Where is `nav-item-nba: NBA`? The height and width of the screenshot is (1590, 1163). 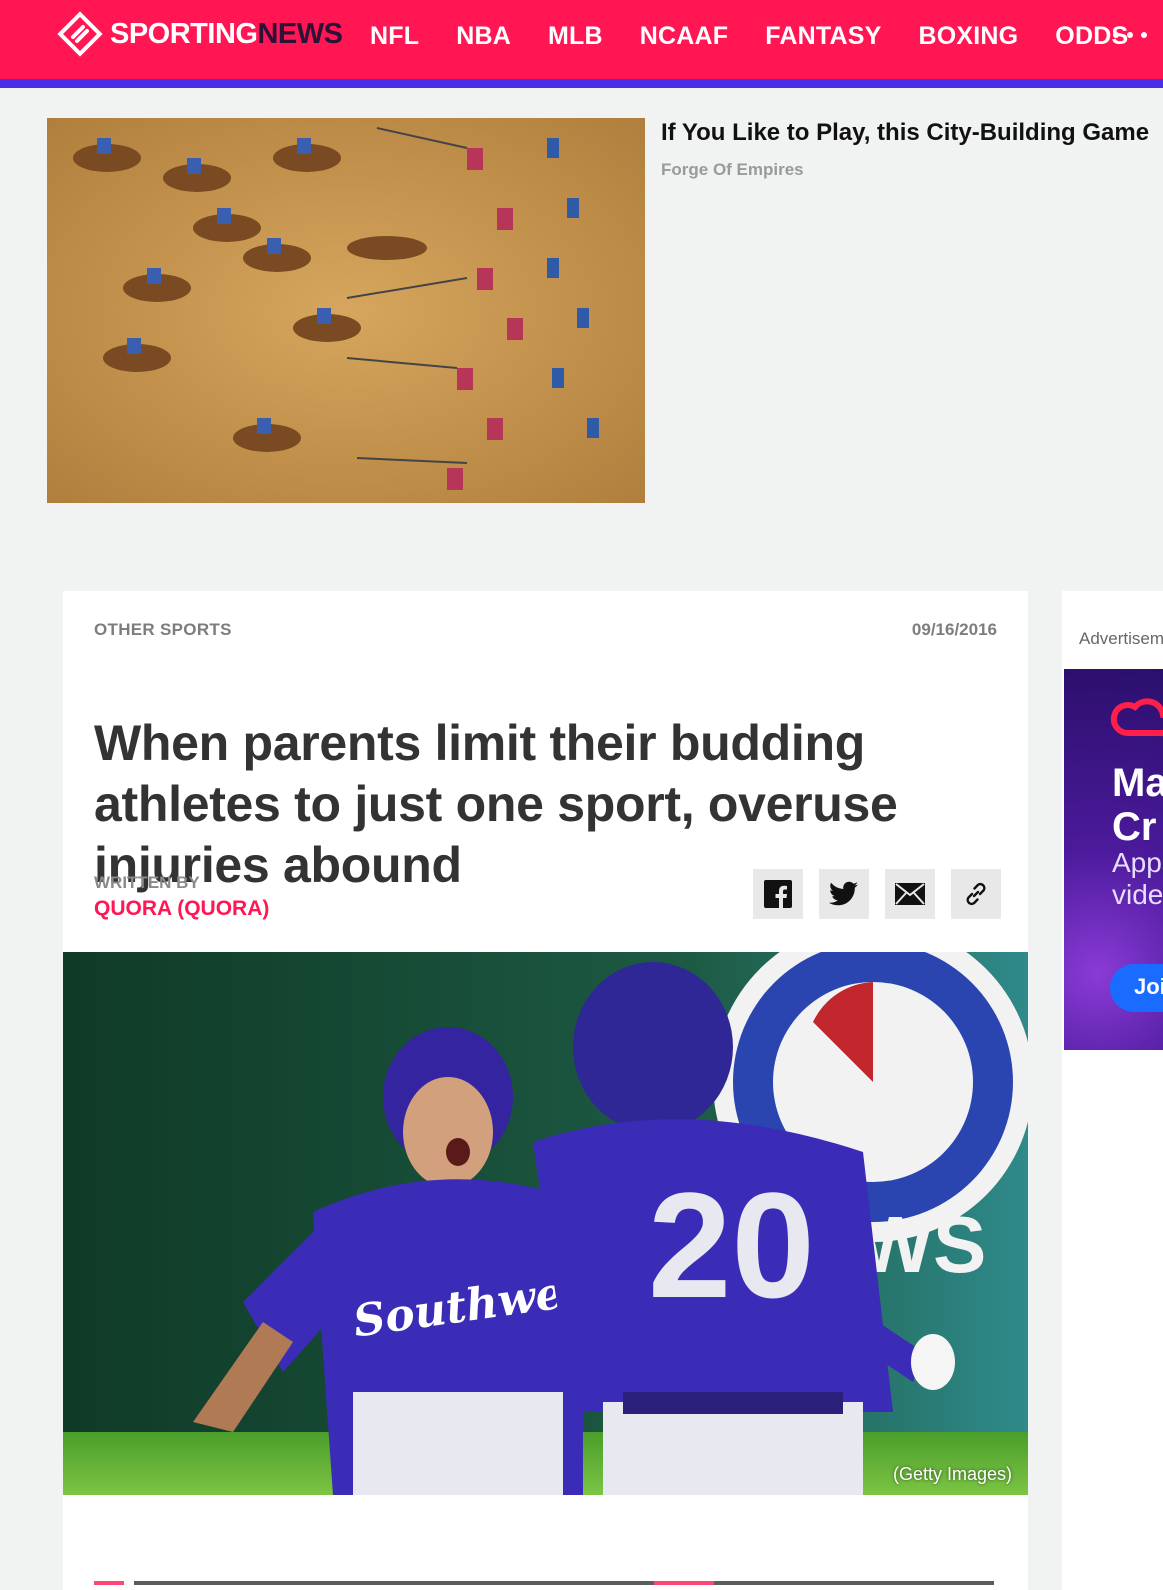 nav-item-nba: NBA is located at coordinates (483, 36).